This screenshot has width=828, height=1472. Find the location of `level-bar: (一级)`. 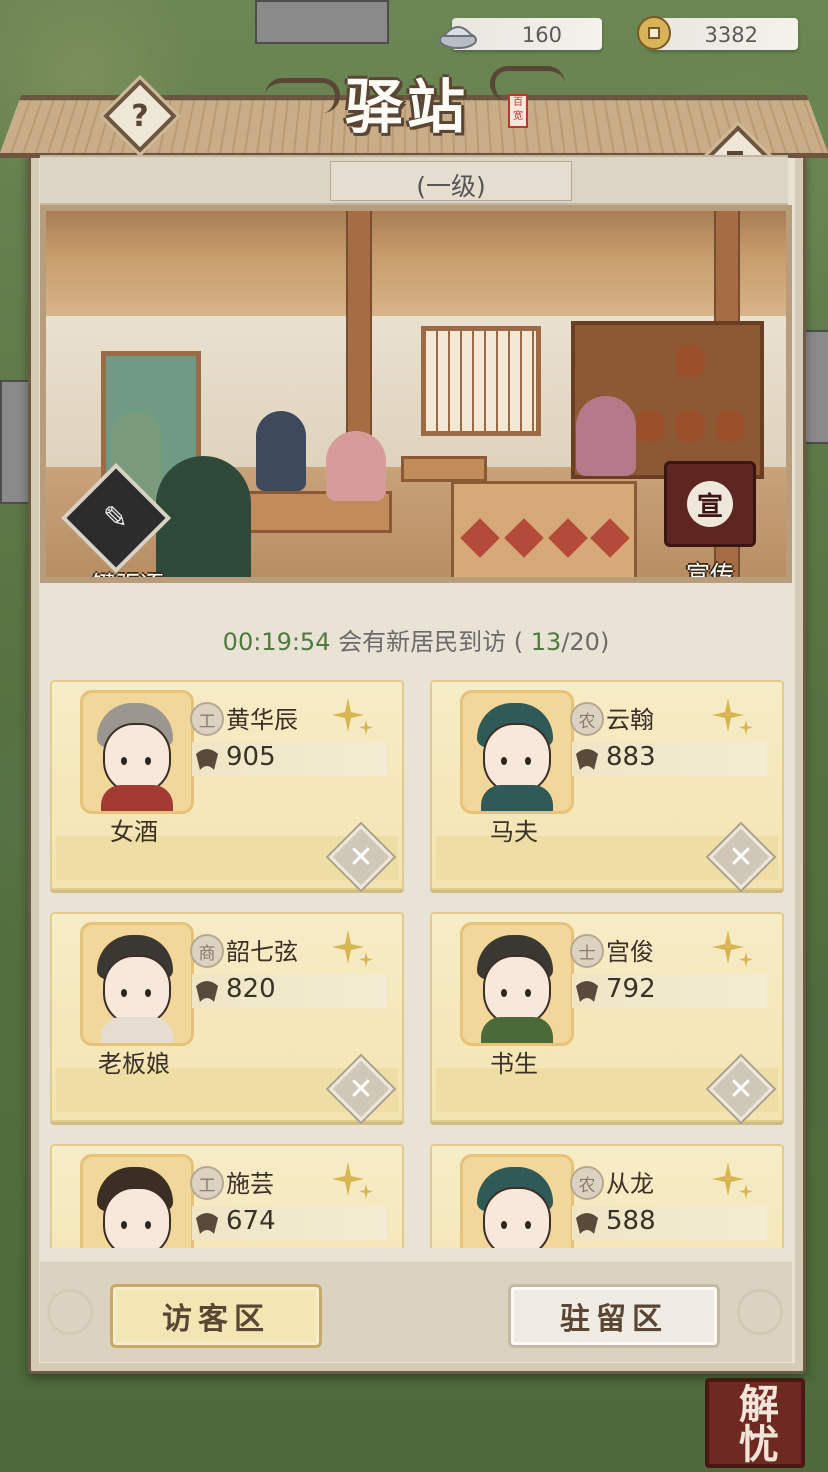

level-bar: (一级) is located at coordinates (414, 180).